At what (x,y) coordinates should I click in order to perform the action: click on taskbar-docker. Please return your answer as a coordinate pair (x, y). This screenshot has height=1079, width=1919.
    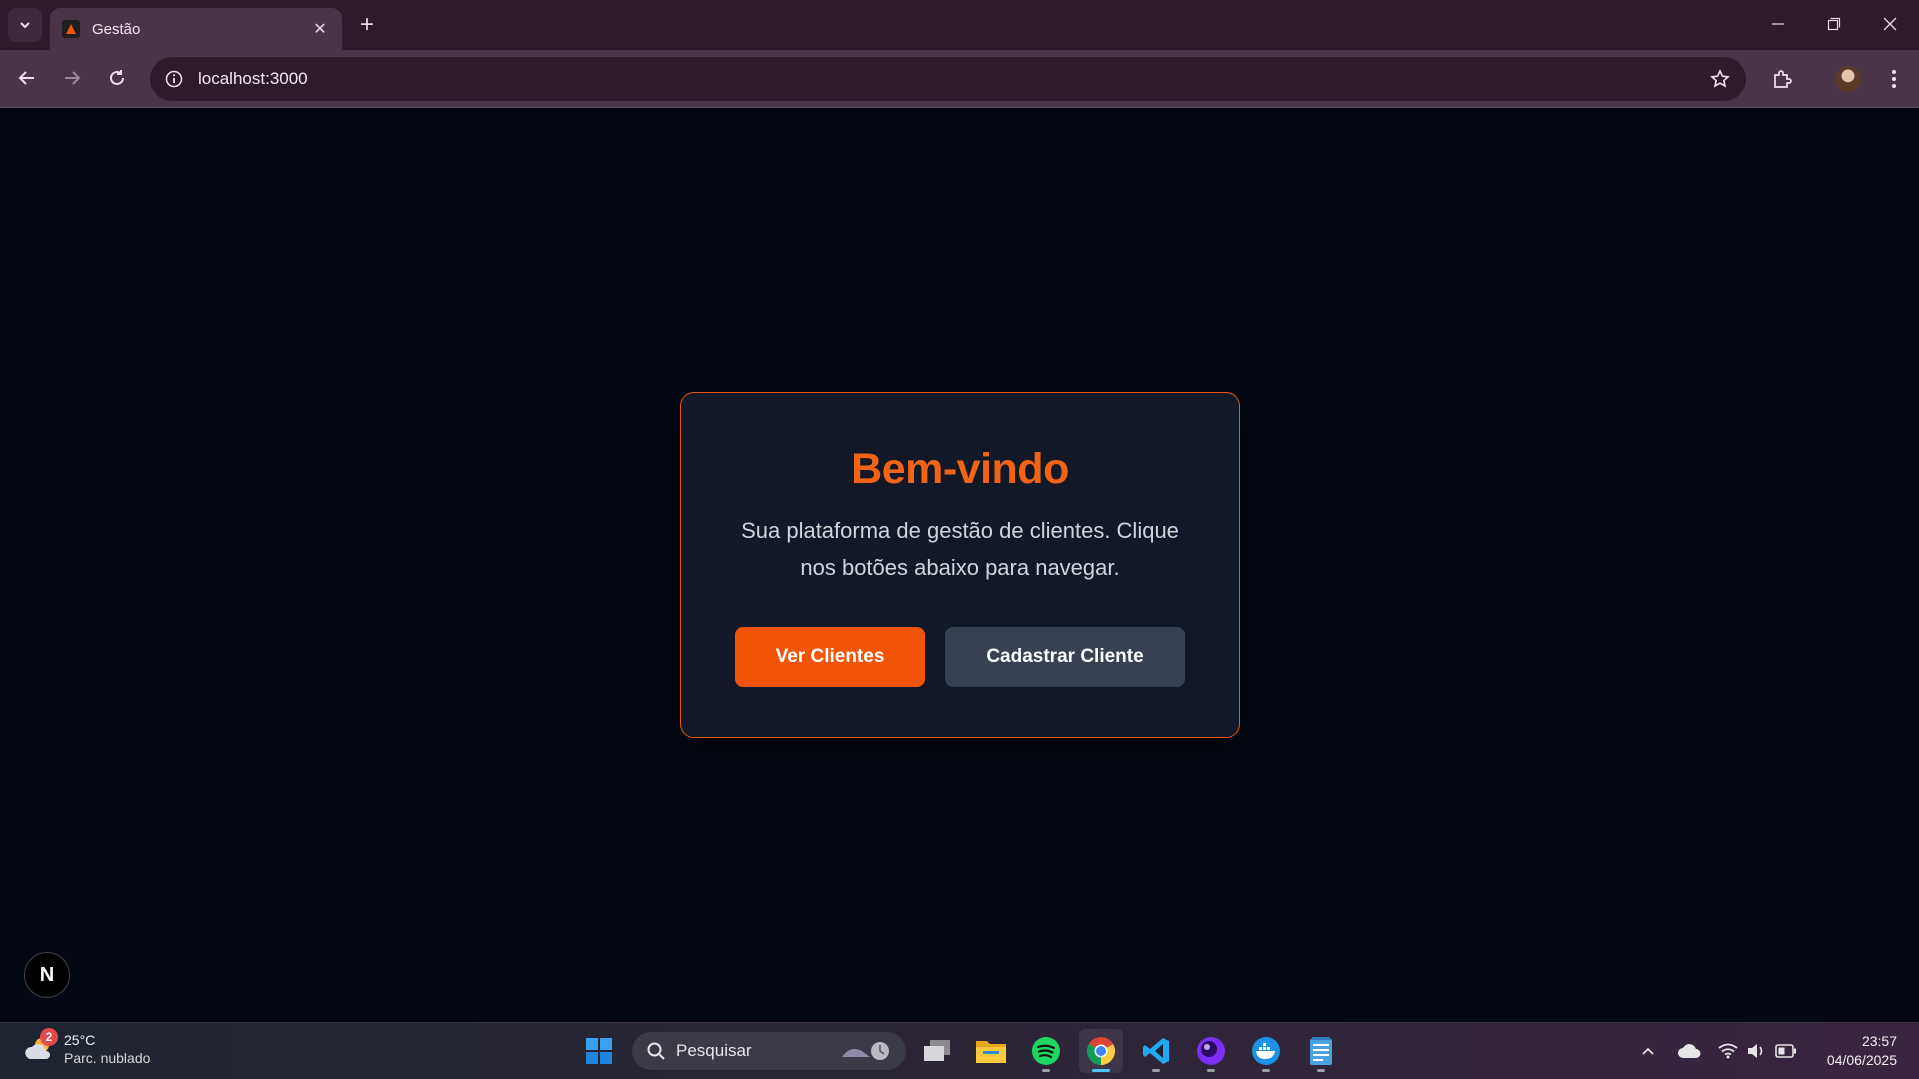
    Looking at the image, I should click on (1266, 1051).